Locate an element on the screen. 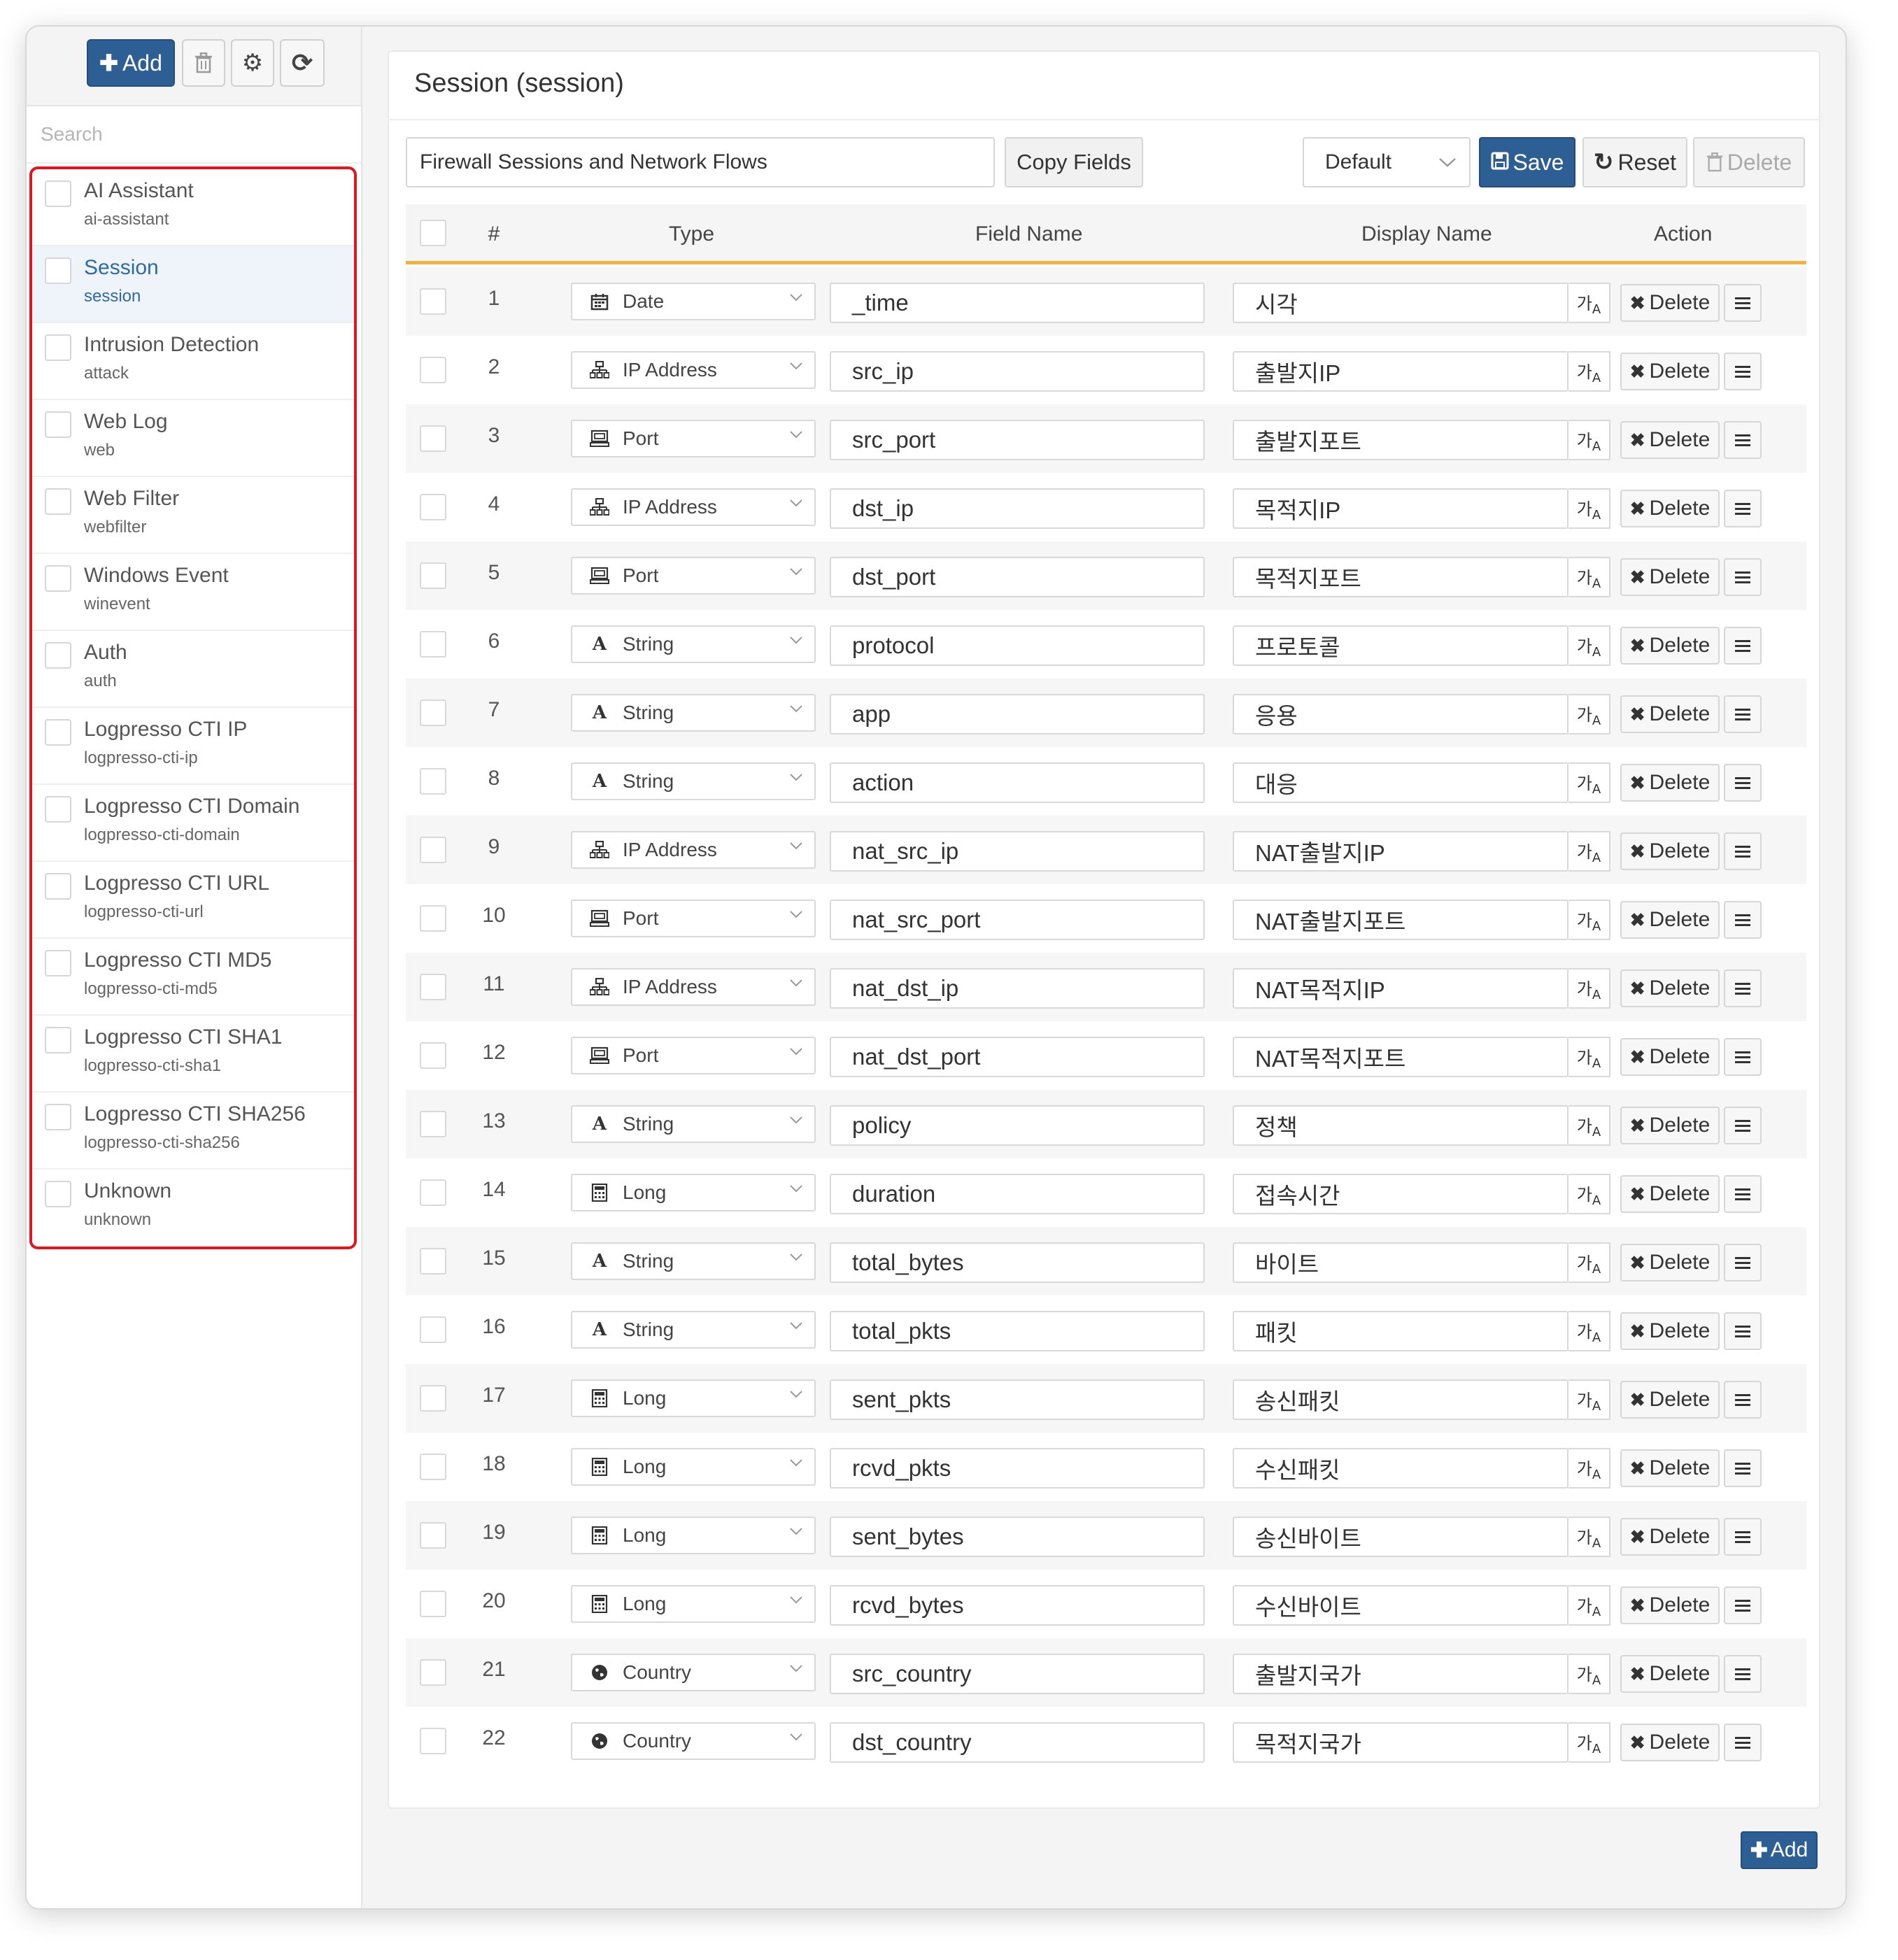 This screenshot has width=1898, height=1960. category-item: Logpresso CTI URL logpresso-cti-url is located at coordinates (193, 900).